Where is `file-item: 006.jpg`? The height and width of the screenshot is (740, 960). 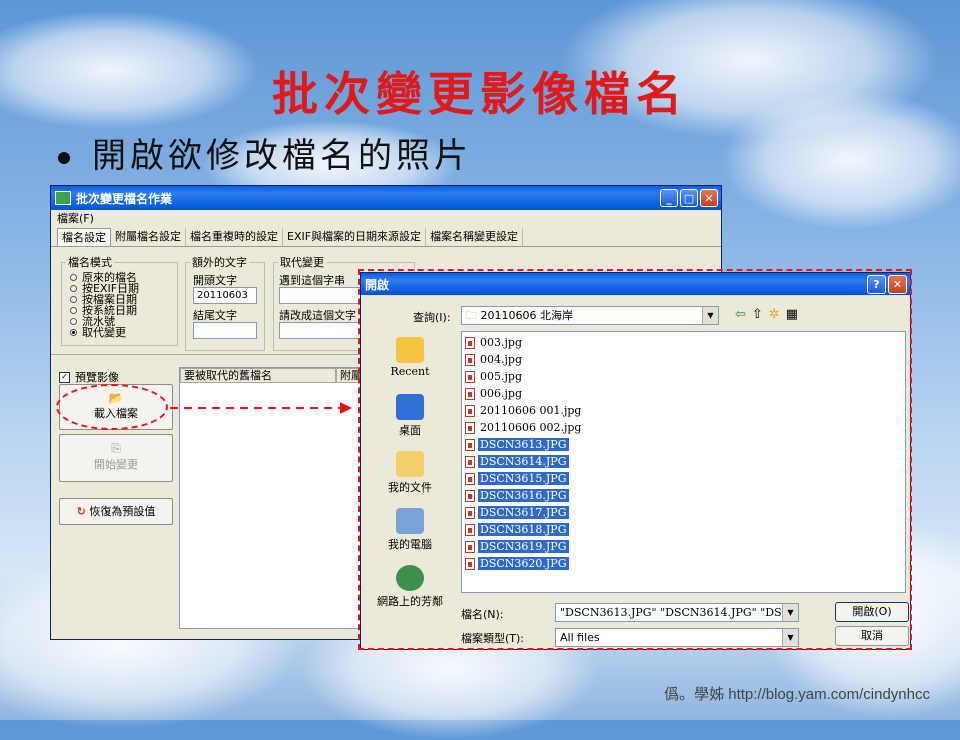
file-item: 006.jpg is located at coordinates (683, 393).